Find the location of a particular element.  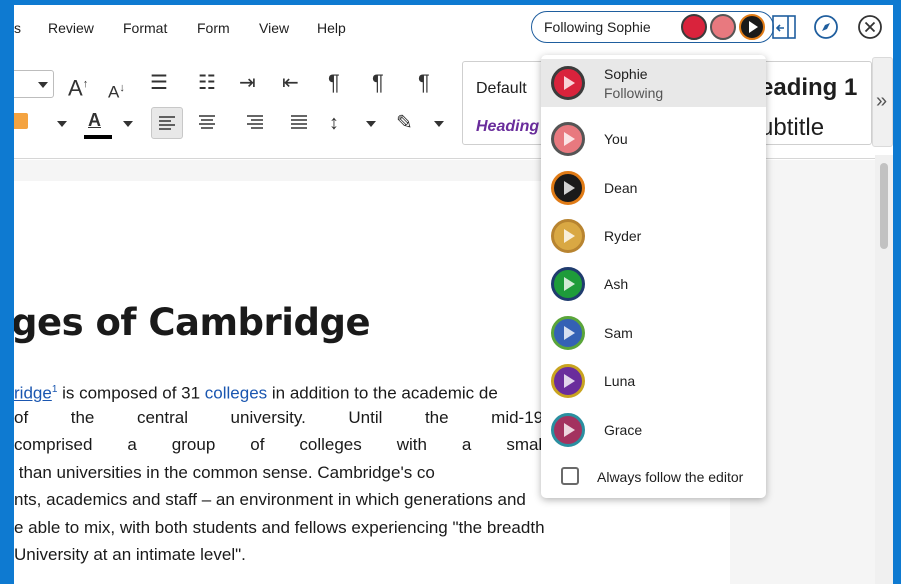

highlight-icon is located at coordinates (21, 121).